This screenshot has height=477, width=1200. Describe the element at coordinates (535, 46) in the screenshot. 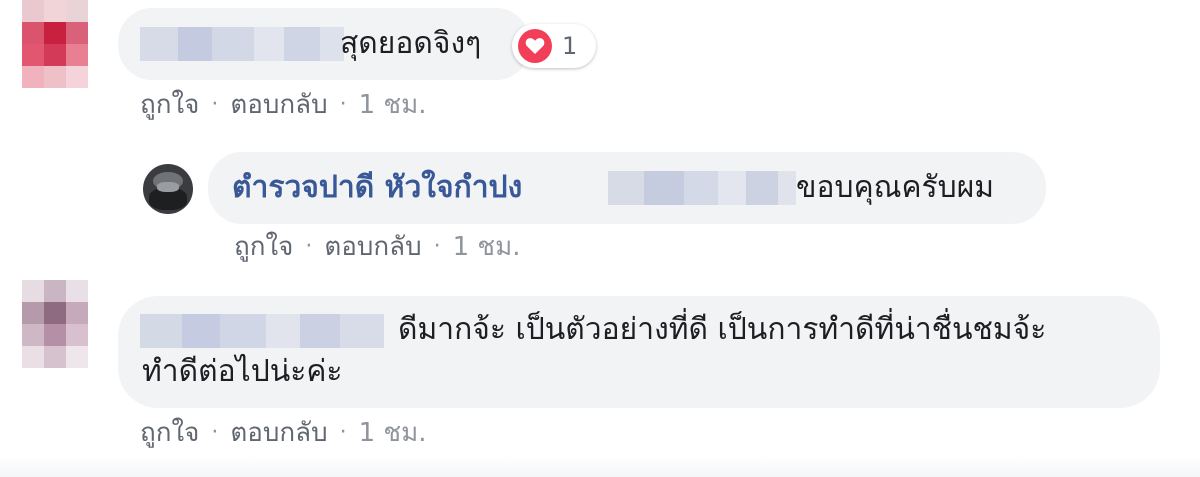

I see `heart-icon` at that location.